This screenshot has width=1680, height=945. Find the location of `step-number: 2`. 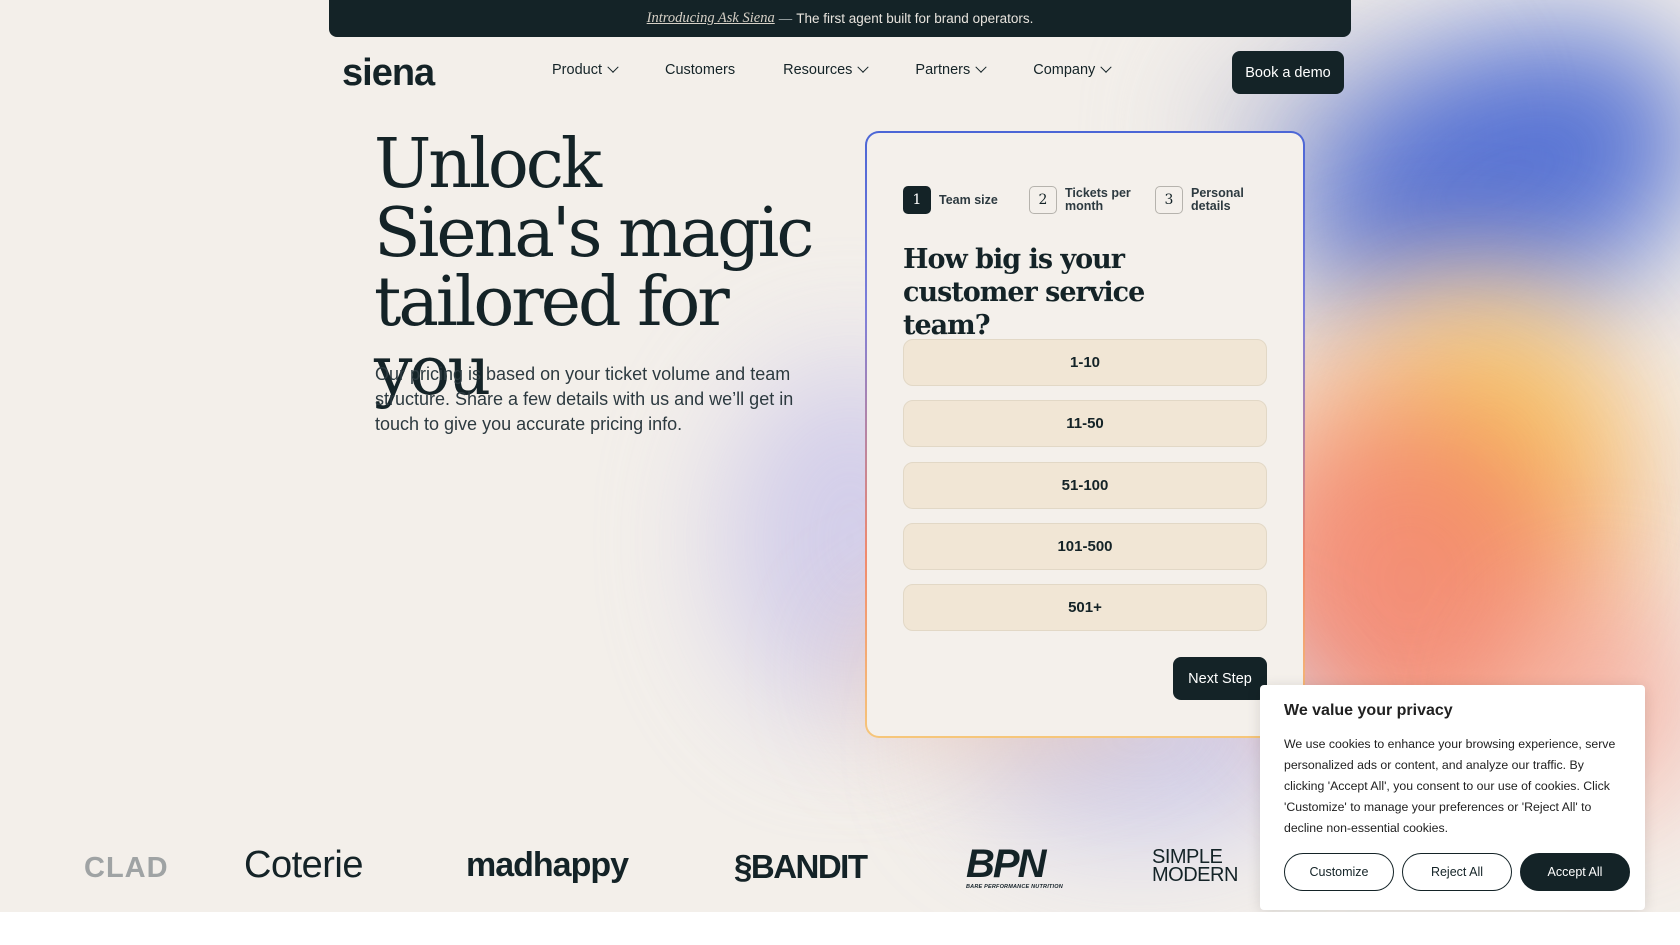

step-number: 2 is located at coordinates (1043, 200).